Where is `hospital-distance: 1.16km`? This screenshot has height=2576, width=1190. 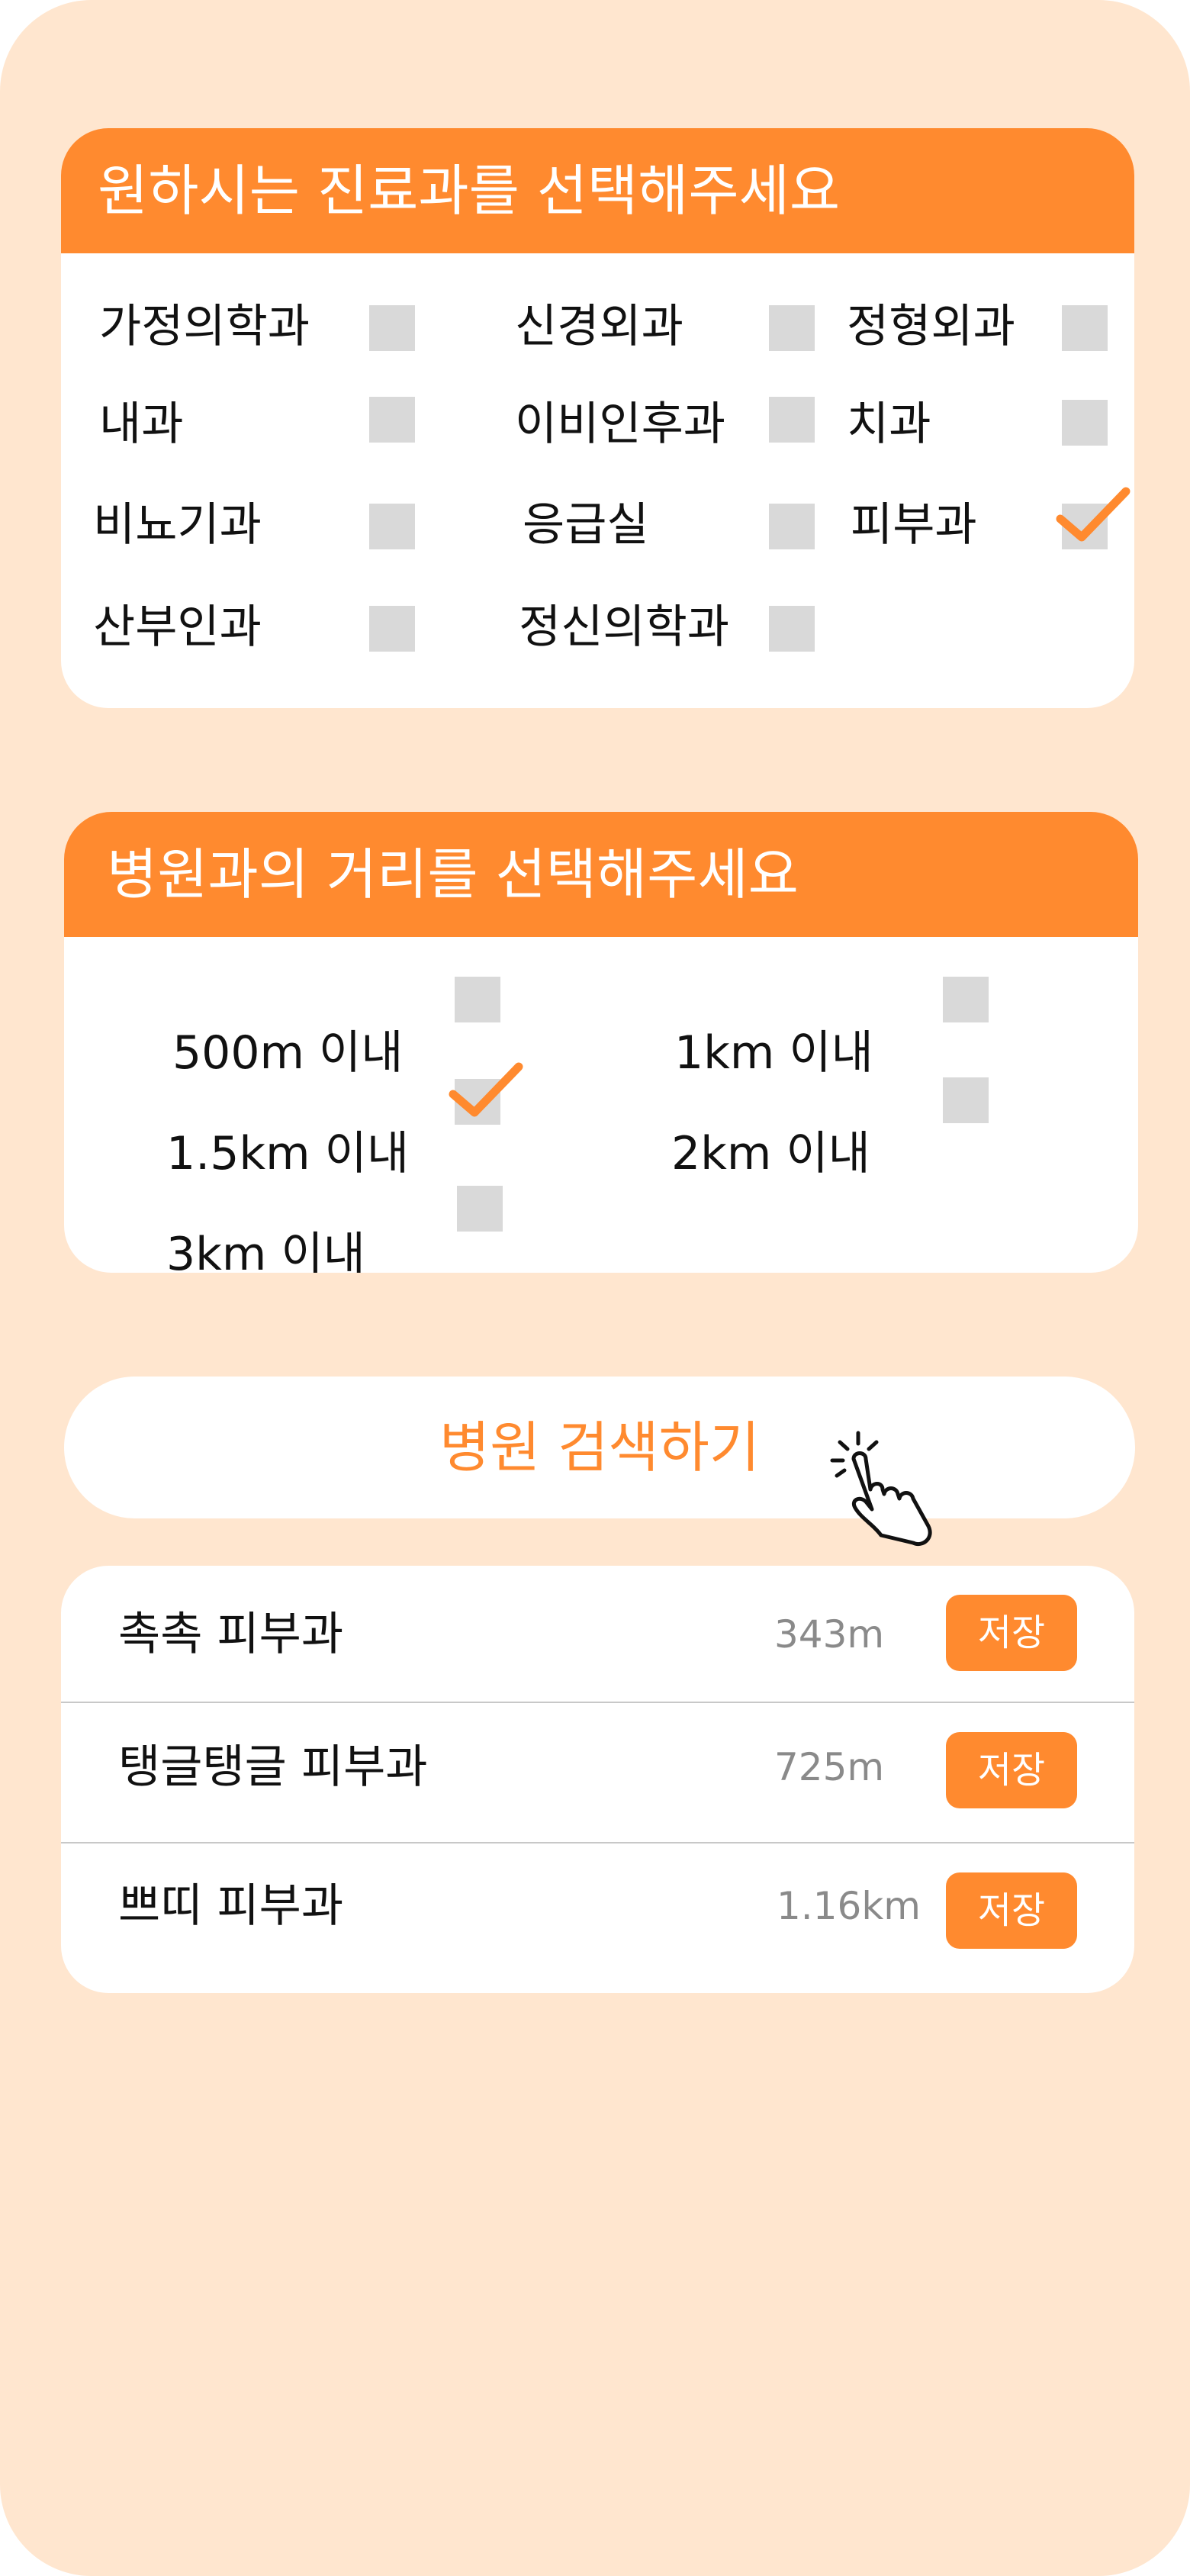 hospital-distance: 1.16km is located at coordinates (849, 1906).